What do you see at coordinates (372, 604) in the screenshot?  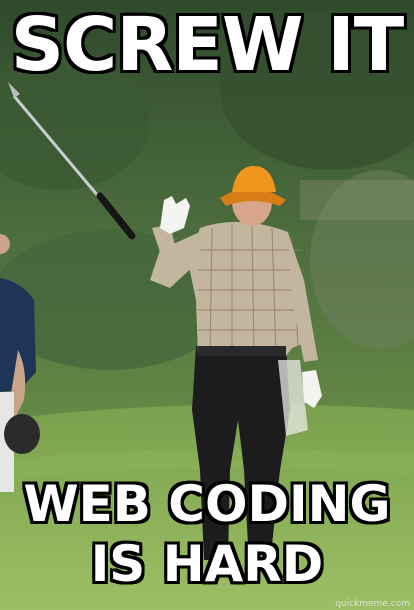 I see `watermark-text: quickmeme.com` at bounding box center [372, 604].